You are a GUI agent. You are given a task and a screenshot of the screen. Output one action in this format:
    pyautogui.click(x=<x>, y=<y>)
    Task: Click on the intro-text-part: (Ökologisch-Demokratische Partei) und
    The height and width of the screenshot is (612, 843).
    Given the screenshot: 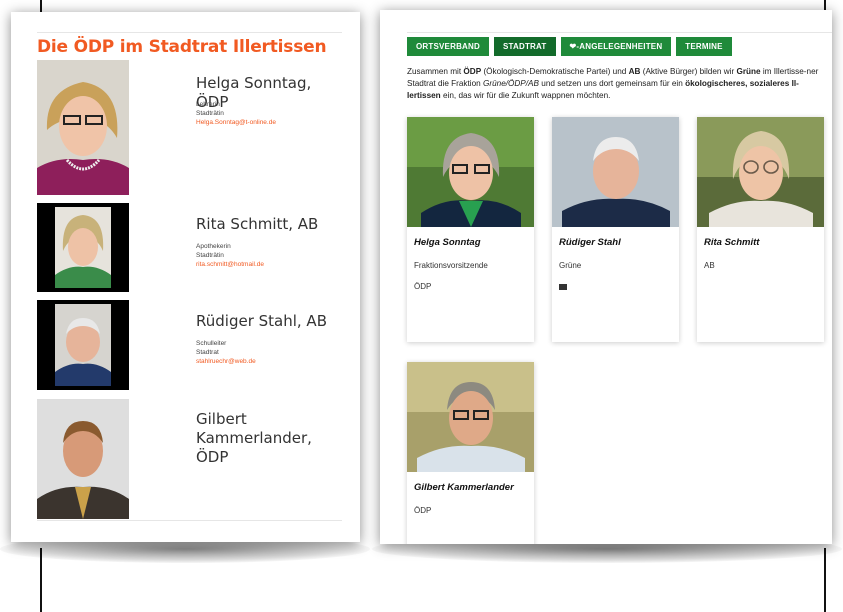 What is the action you would take?
    pyautogui.click(x=555, y=71)
    